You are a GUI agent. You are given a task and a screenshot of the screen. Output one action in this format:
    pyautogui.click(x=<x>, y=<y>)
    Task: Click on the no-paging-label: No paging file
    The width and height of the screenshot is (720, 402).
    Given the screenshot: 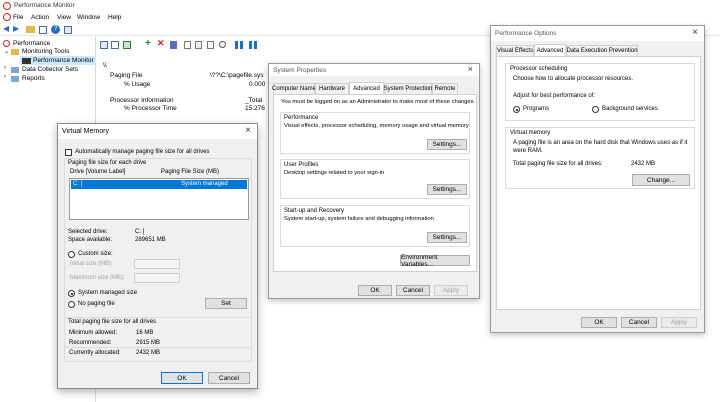 What is the action you would take?
    pyautogui.click(x=96, y=304)
    